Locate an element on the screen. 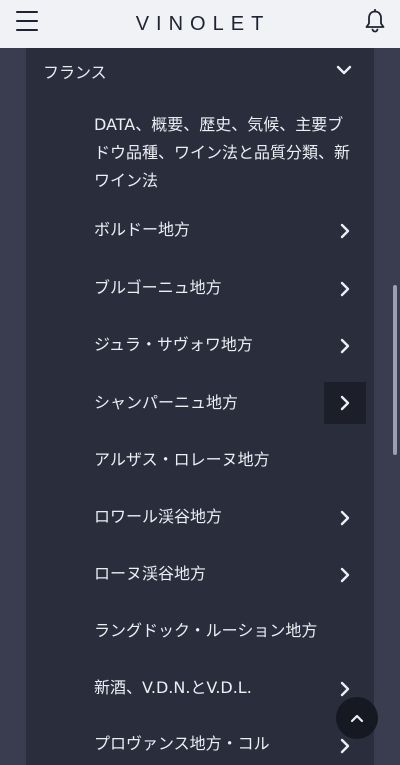  menu-item: シャンパーニュ地方 is located at coordinates (224, 403).